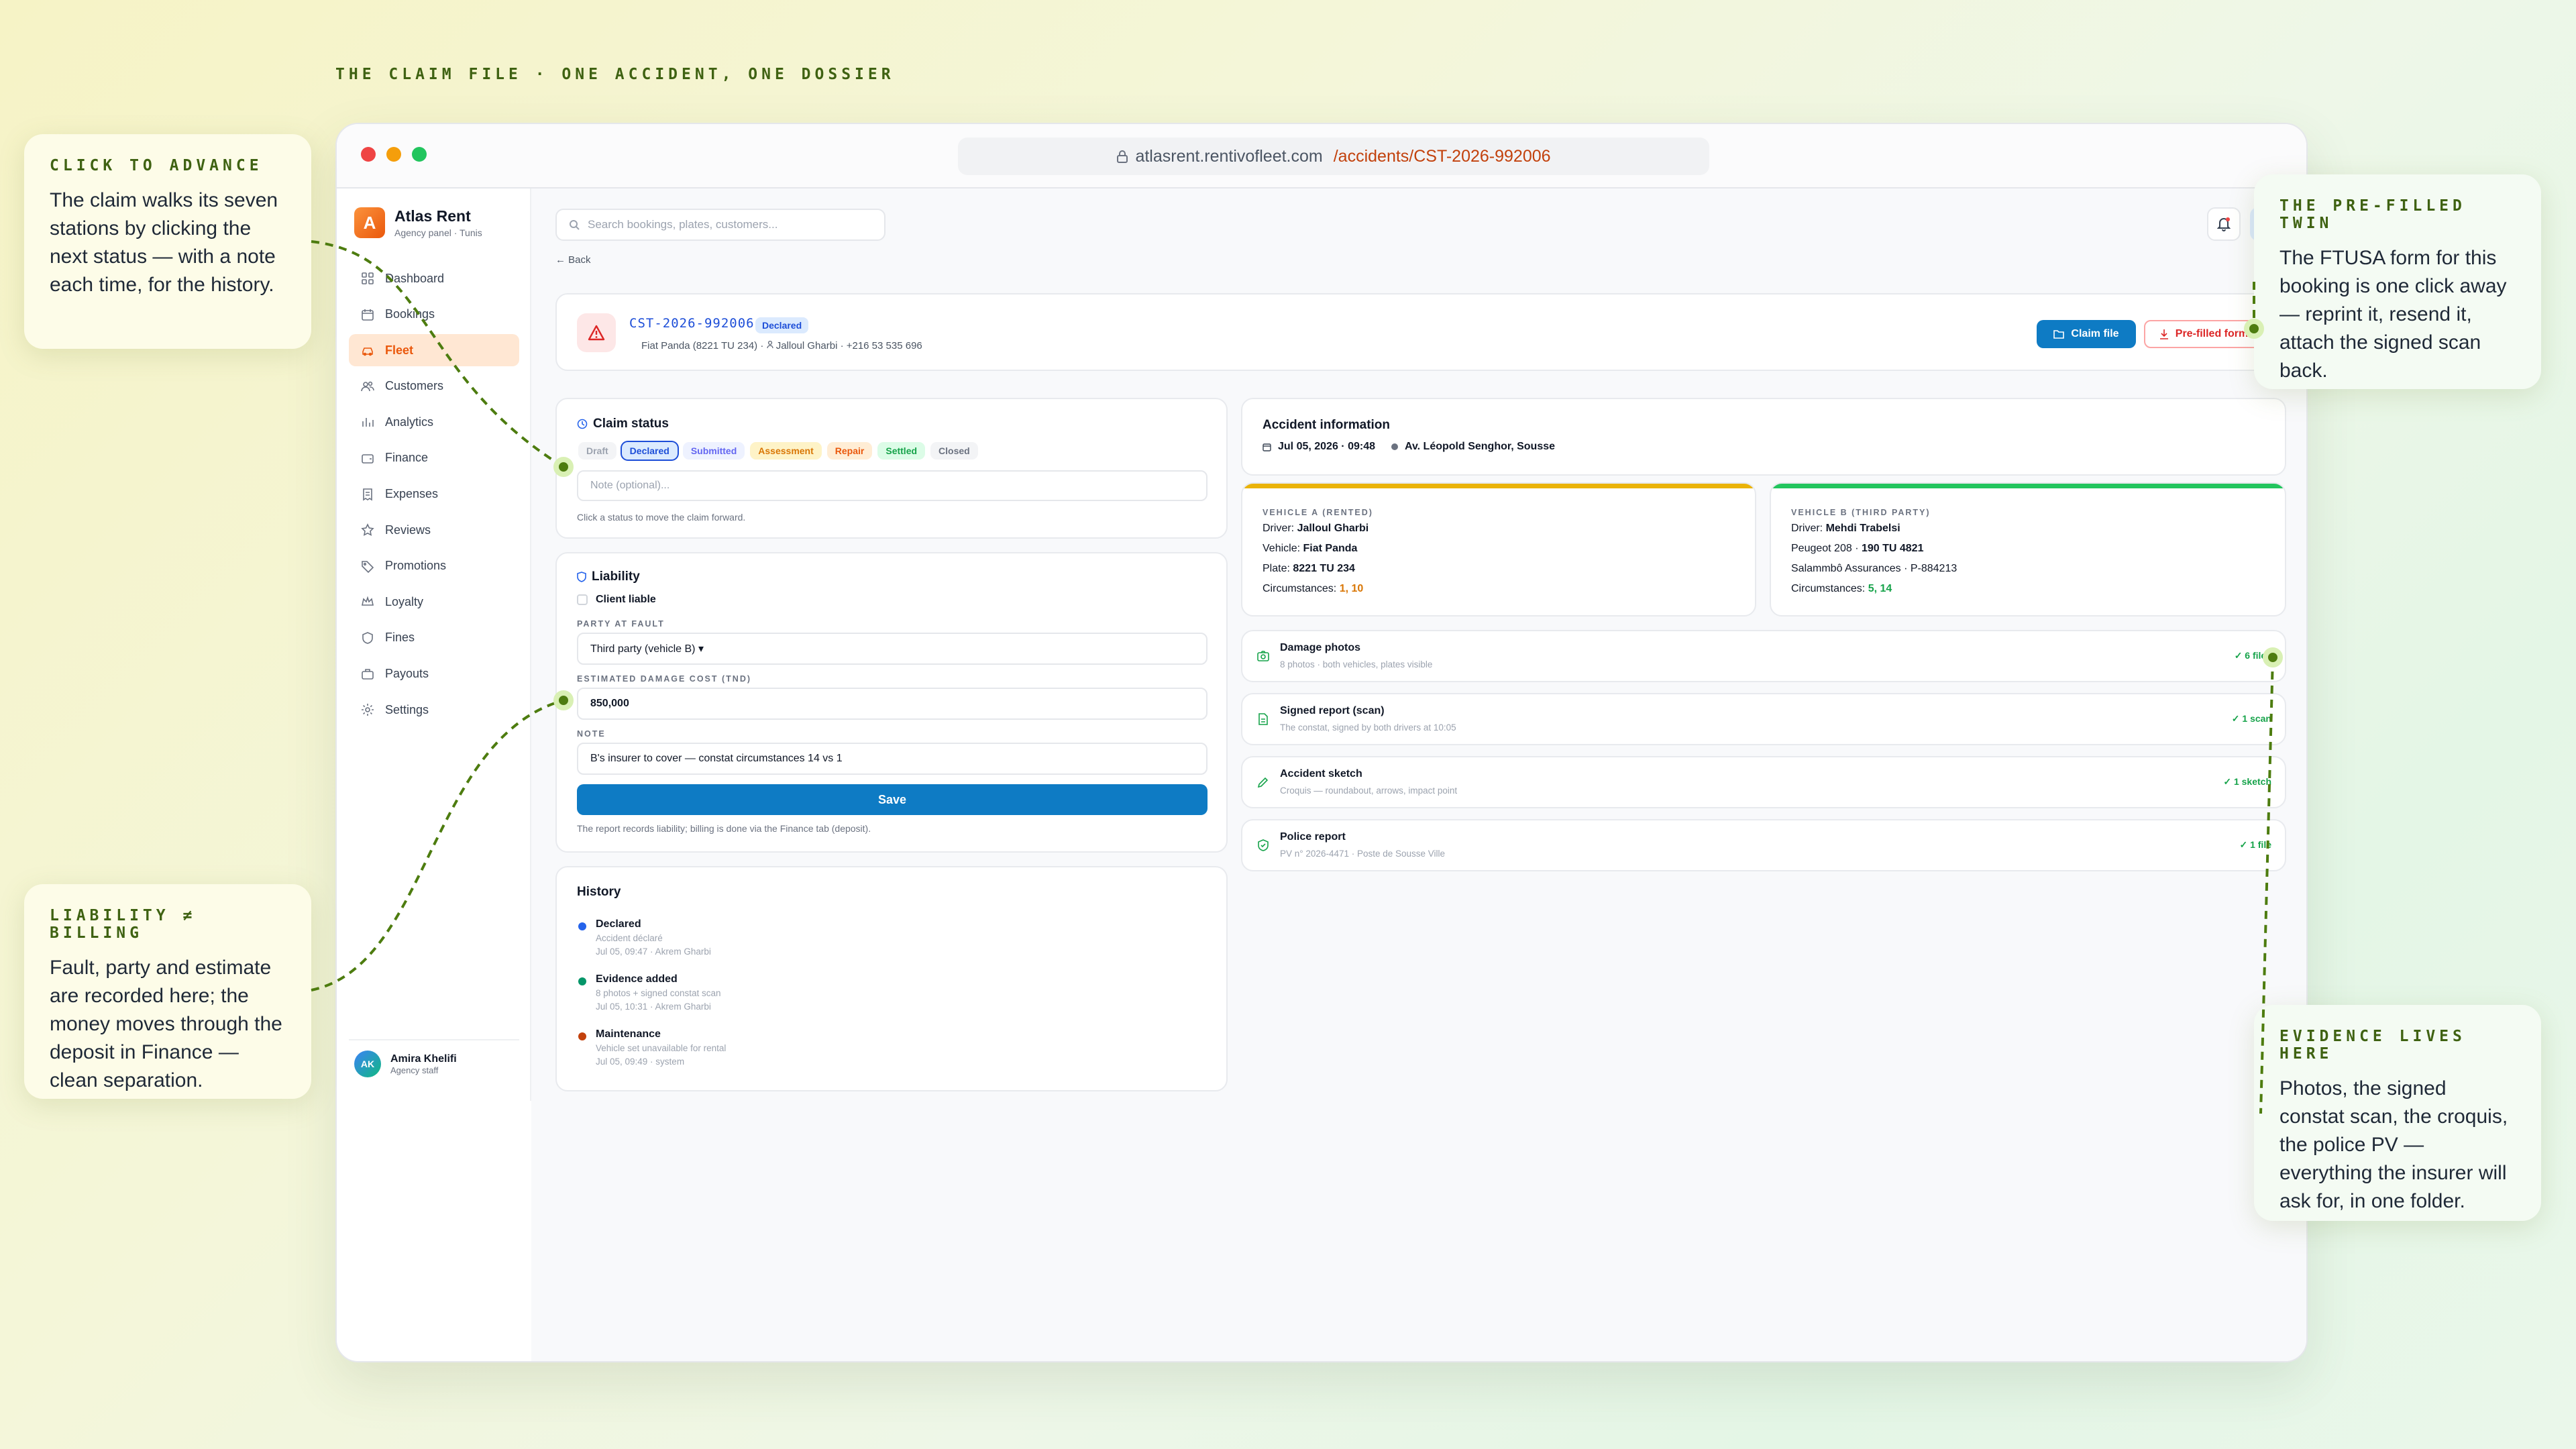  Describe the element at coordinates (649, 451) in the screenshot. I see `status-chip-declared: Declared` at that location.